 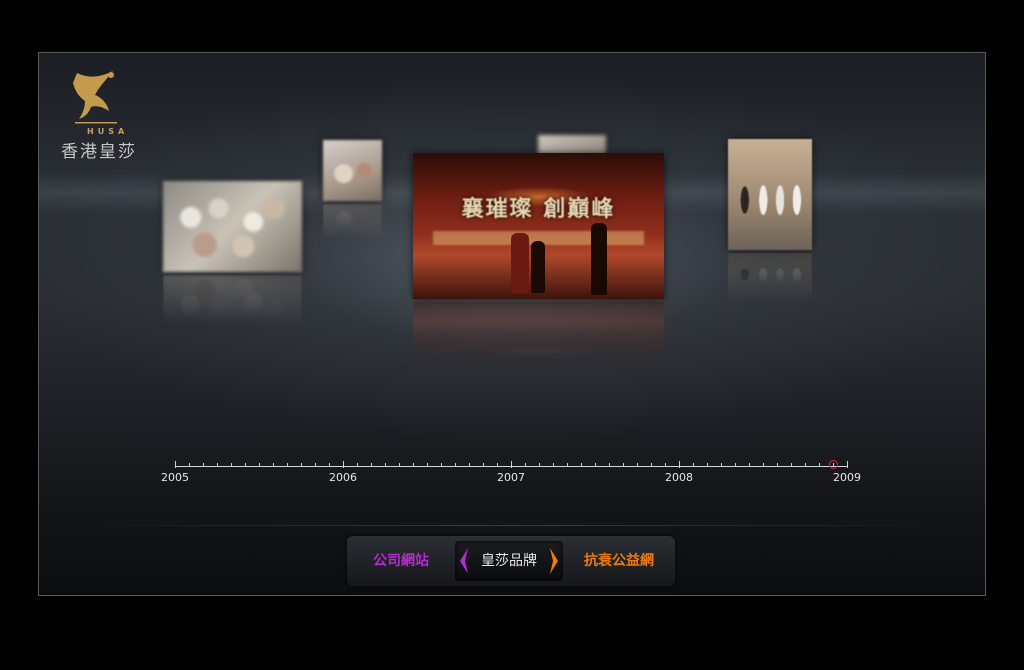 What do you see at coordinates (538, 267) in the screenshot?
I see `stage-podium` at bounding box center [538, 267].